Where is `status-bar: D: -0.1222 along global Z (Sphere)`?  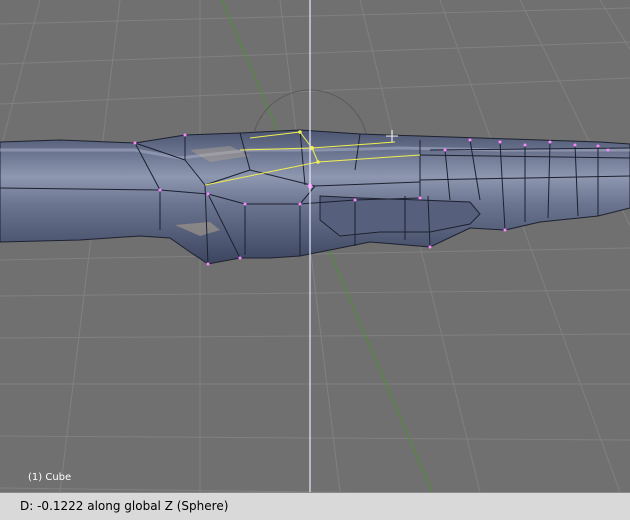 status-bar: D: -0.1222 along global Z (Sphere) is located at coordinates (315, 506).